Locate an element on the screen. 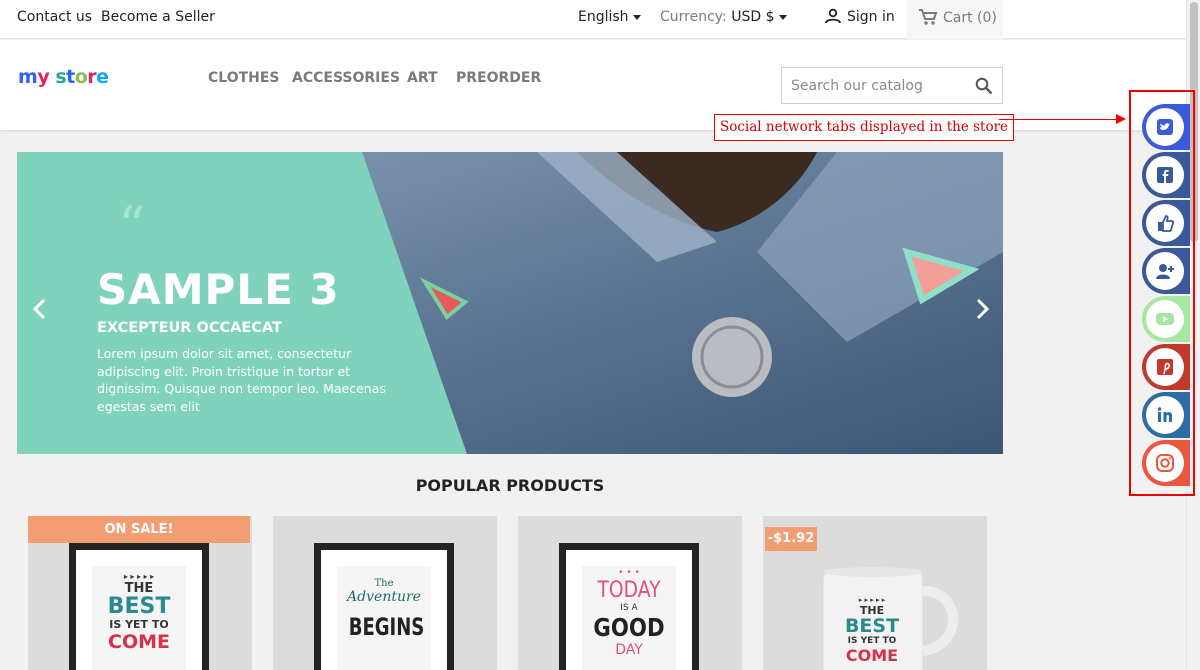 The image size is (1200, 670). poster-line: The is located at coordinates (384, 583).